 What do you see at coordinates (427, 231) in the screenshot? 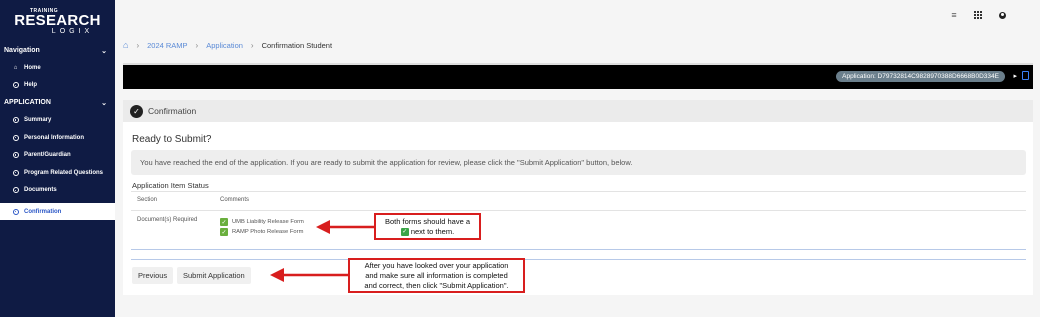
I see `callout-line: ✓ next to them.` at bounding box center [427, 231].